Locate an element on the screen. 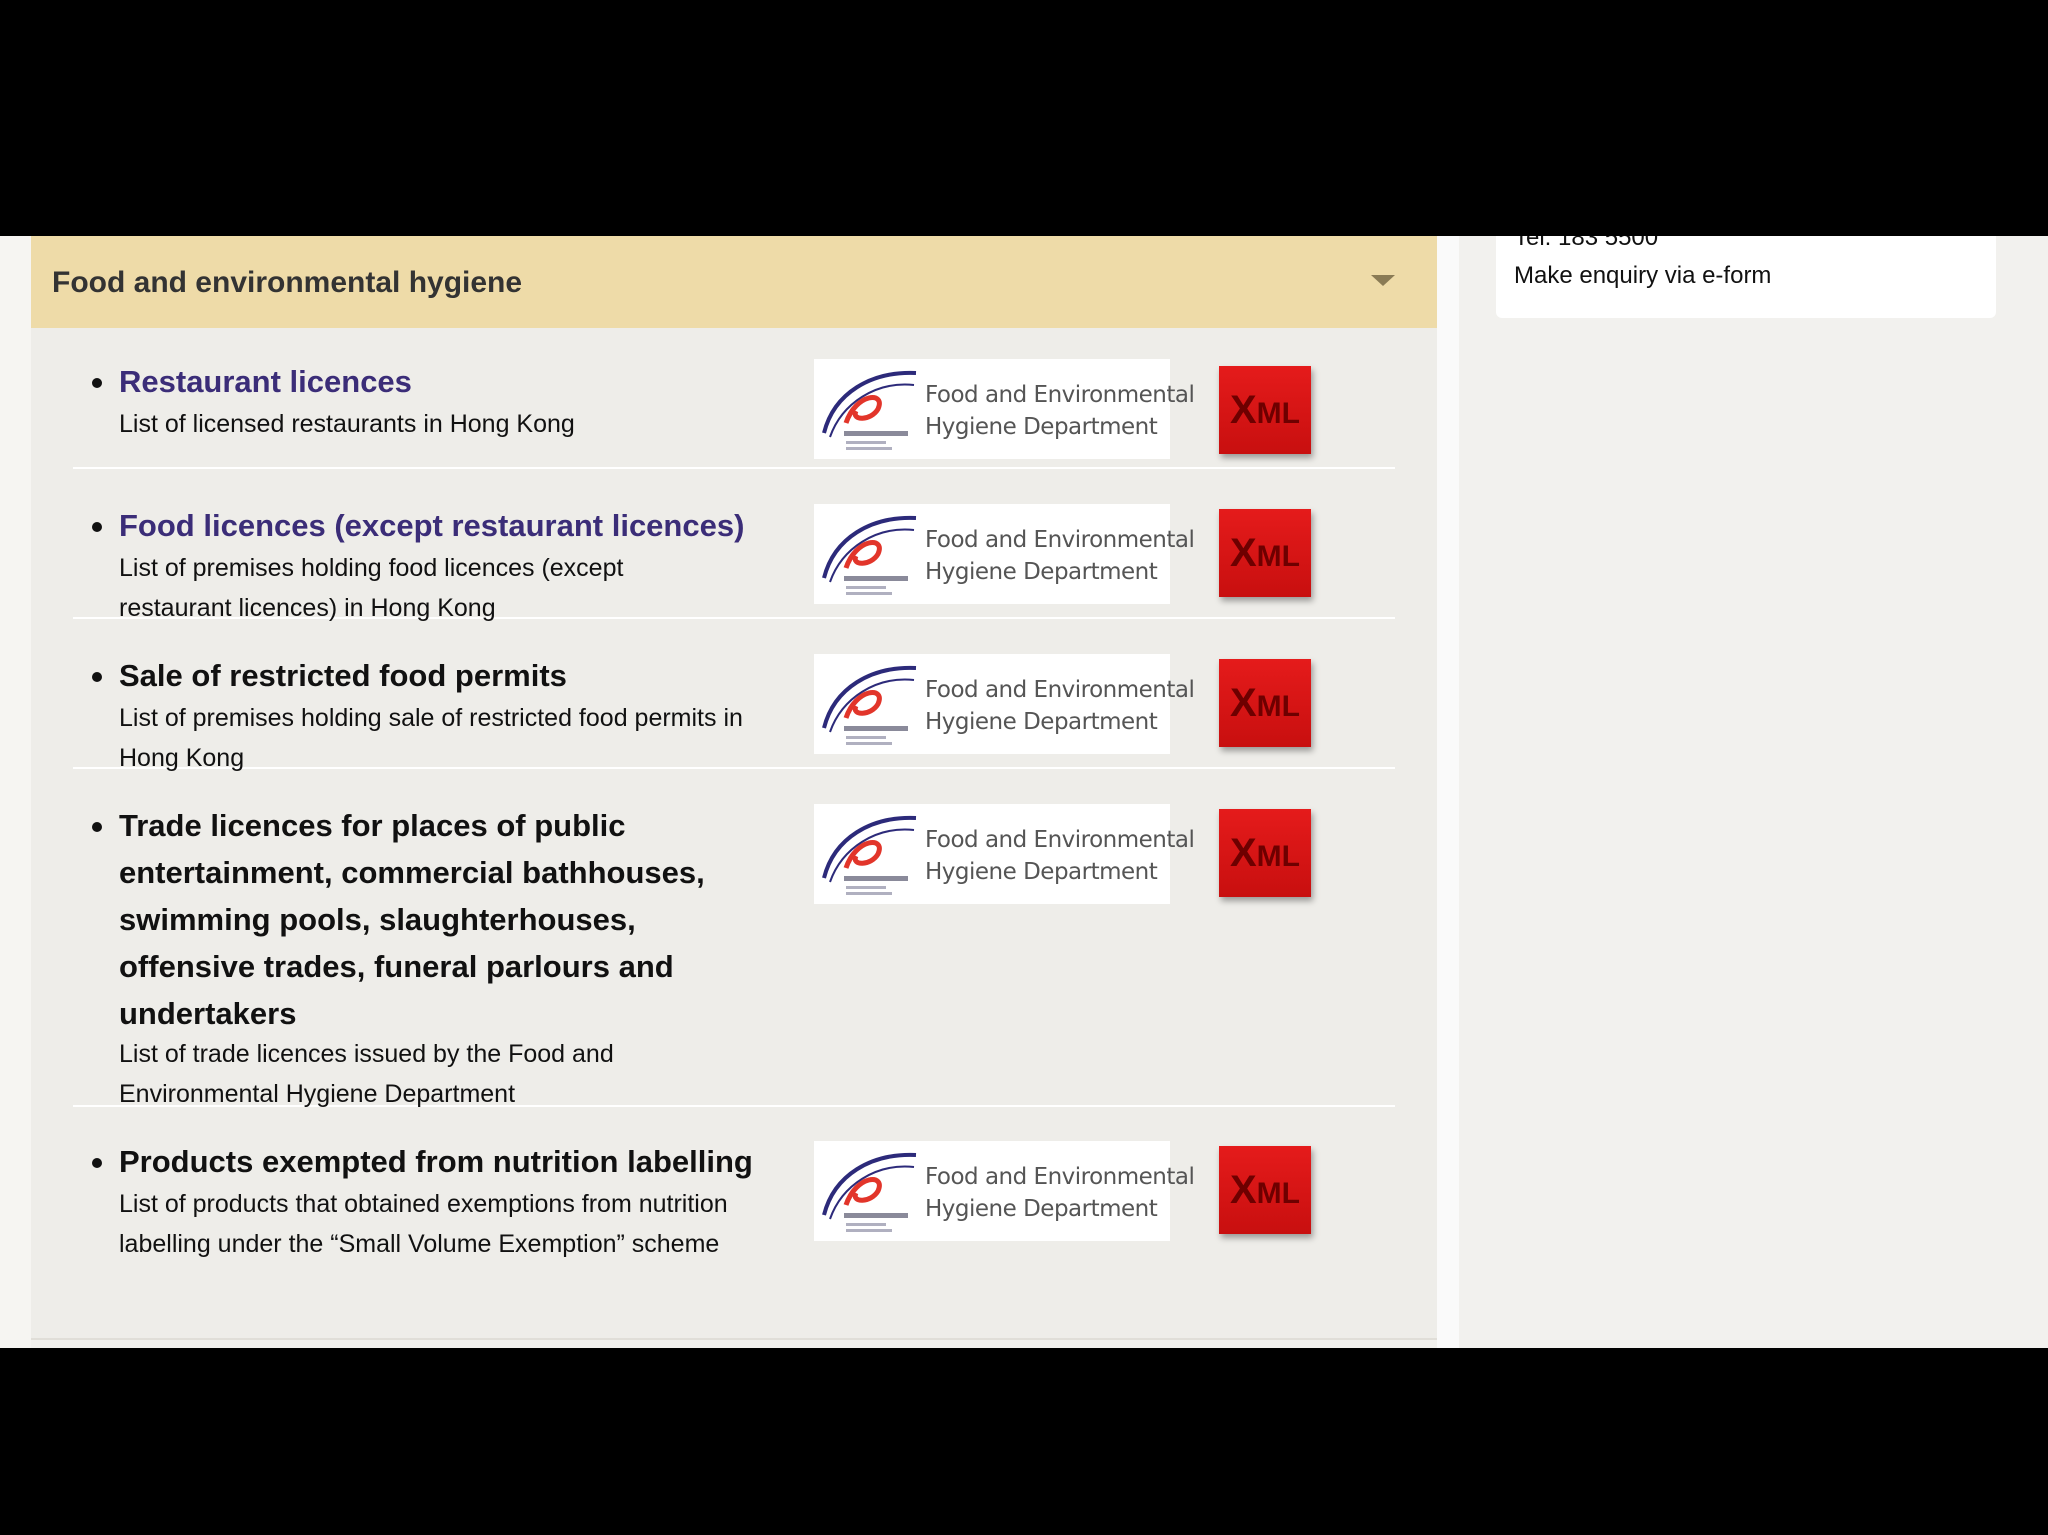 This screenshot has width=2048, height=1535. column-divider is located at coordinates (1448, 792).